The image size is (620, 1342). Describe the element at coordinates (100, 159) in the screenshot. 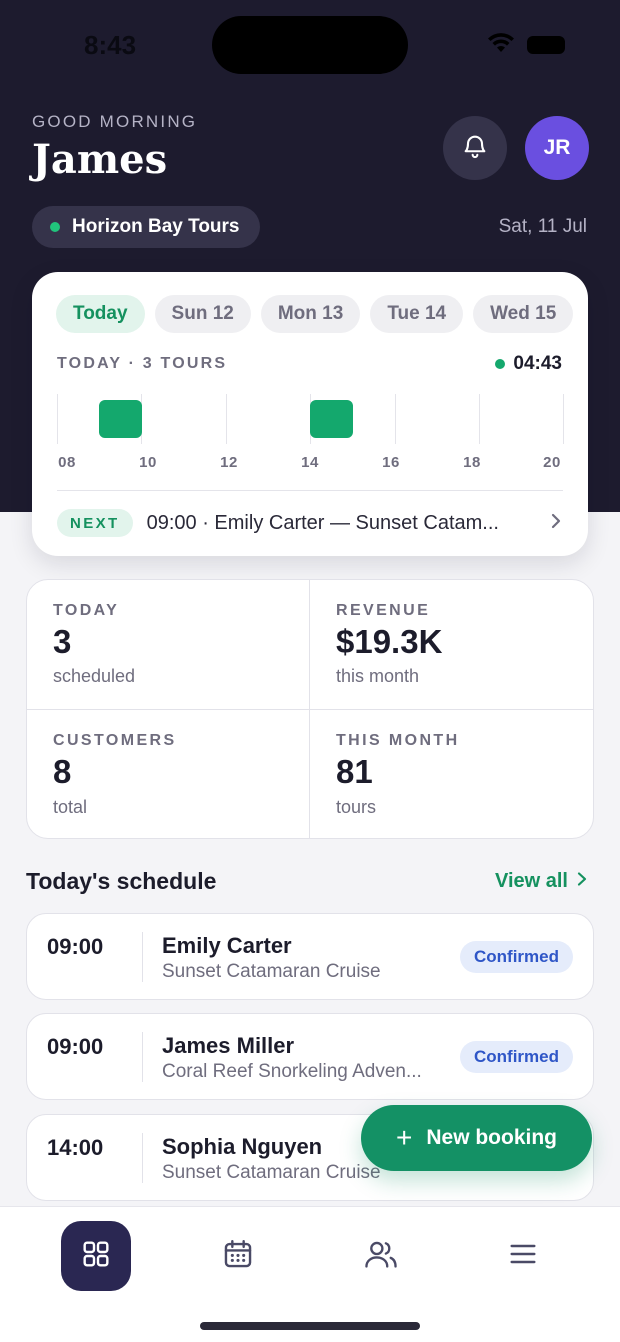

I see `user-name: James` at that location.